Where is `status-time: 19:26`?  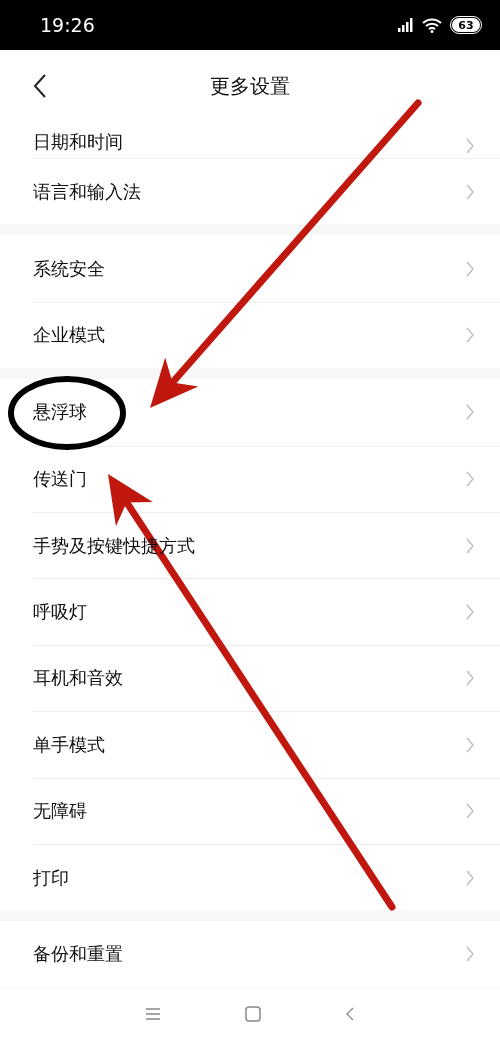 status-time: 19:26 is located at coordinates (68, 25).